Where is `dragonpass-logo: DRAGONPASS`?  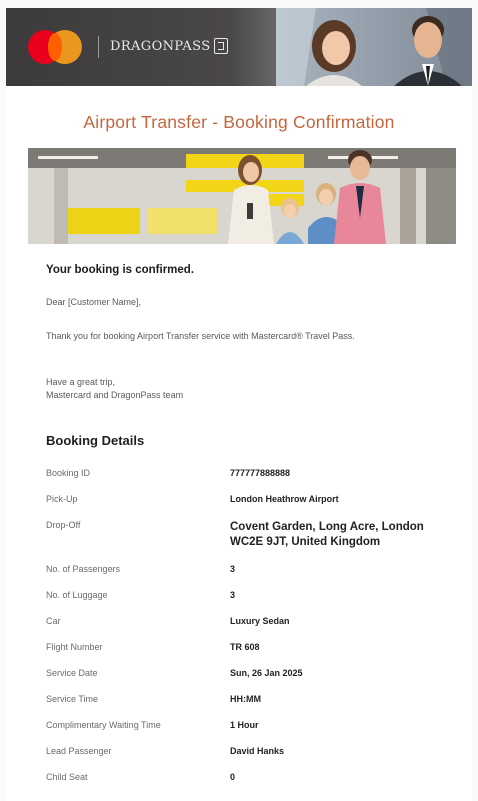 dragonpass-logo: DRAGONPASS is located at coordinates (169, 46).